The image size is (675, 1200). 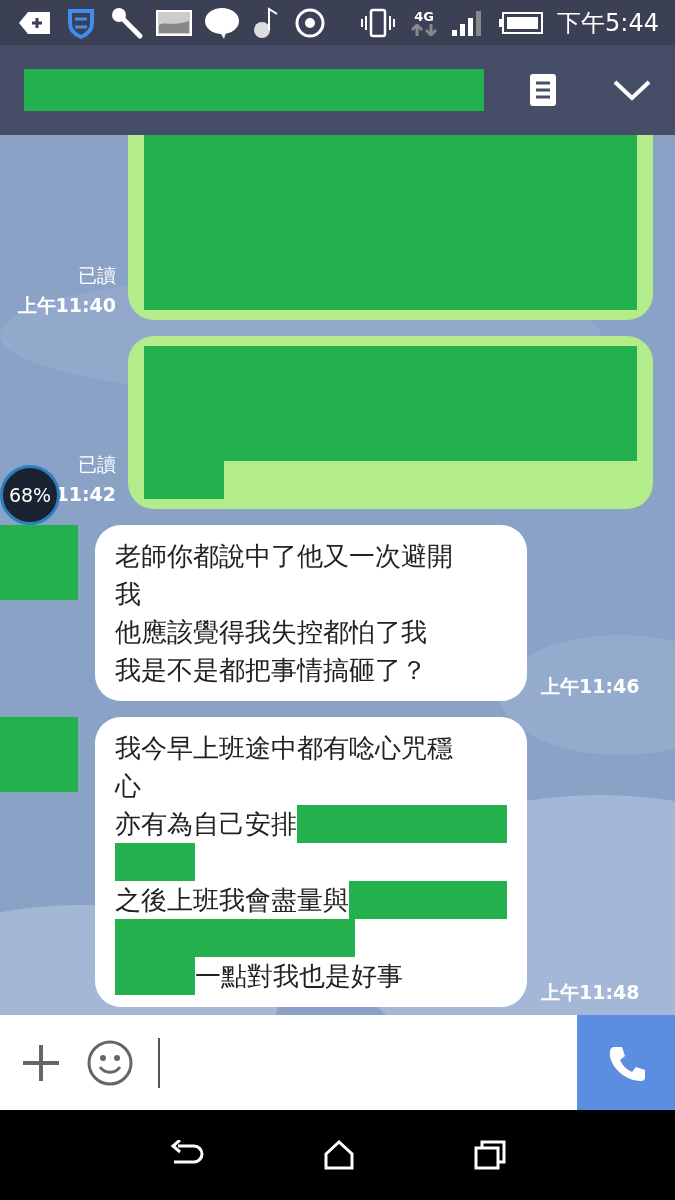 I want to click on message-text: 之後上班我會盡量與, so click(x=232, y=900).